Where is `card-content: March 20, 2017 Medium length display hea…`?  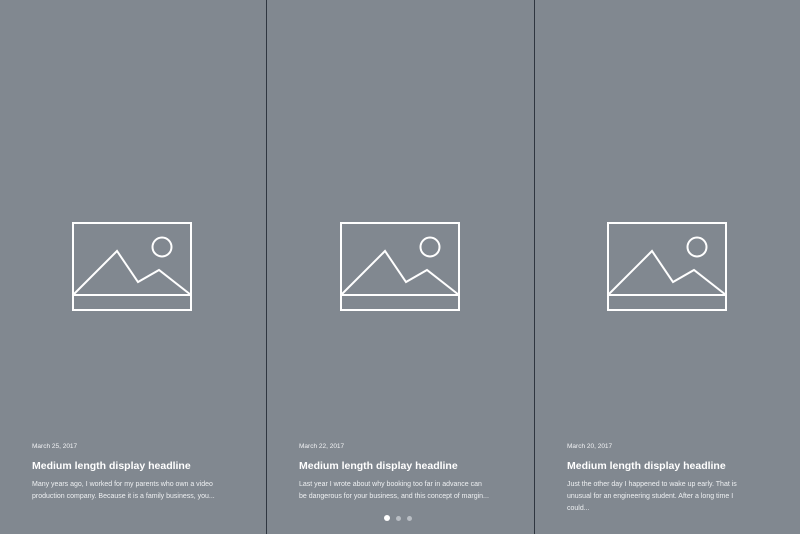
card-content: March 20, 2017 Medium length display hea… is located at coordinates (671, 478).